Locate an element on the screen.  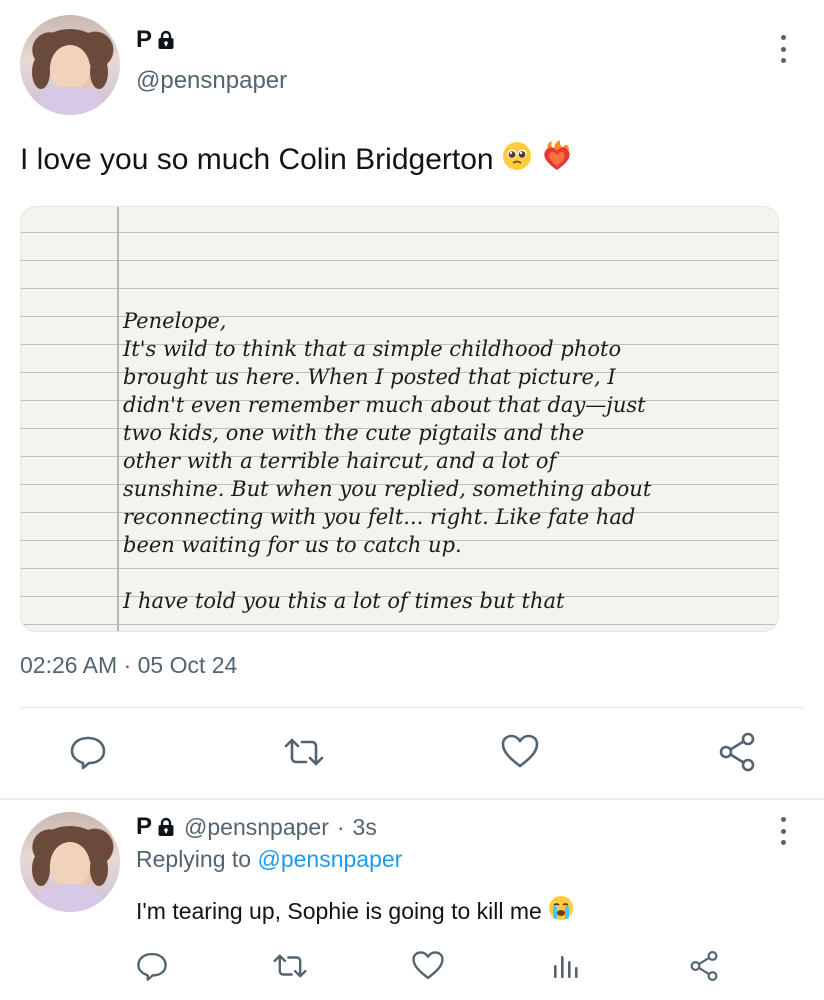
pleading-face-emoji is located at coordinates (517, 160).